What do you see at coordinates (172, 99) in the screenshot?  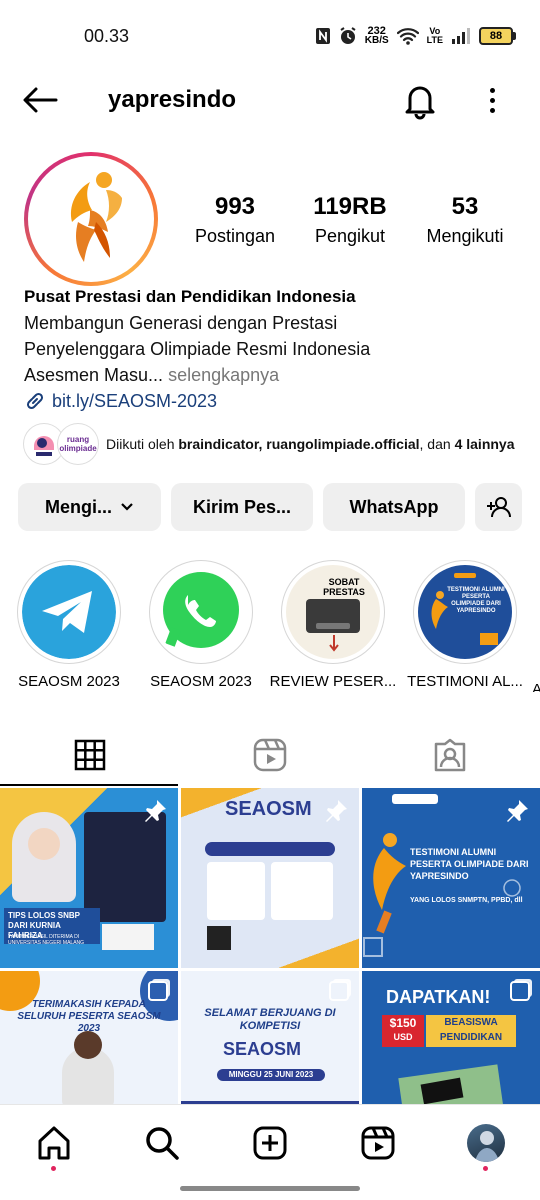 I see `profile-username: yapresindo` at bounding box center [172, 99].